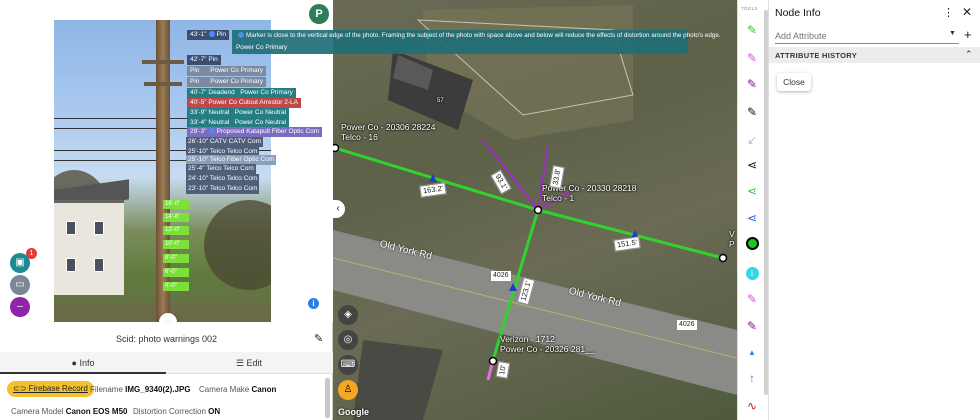 Image resolution: width=980 pixels, height=420 pixels. I want to click on info-icon: ●, so click(74, 363).